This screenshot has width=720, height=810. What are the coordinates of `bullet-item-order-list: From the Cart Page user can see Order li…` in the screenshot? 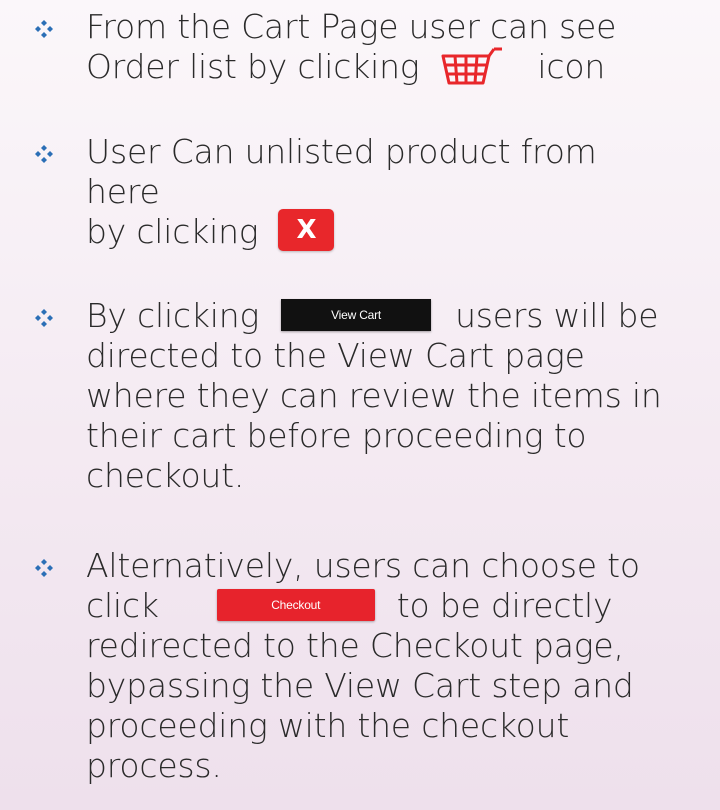 It's located at (354, 47).